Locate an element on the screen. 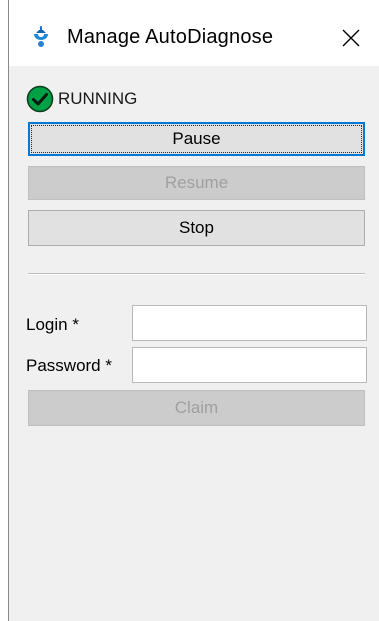  login-field is located at coordinates (249, 323).